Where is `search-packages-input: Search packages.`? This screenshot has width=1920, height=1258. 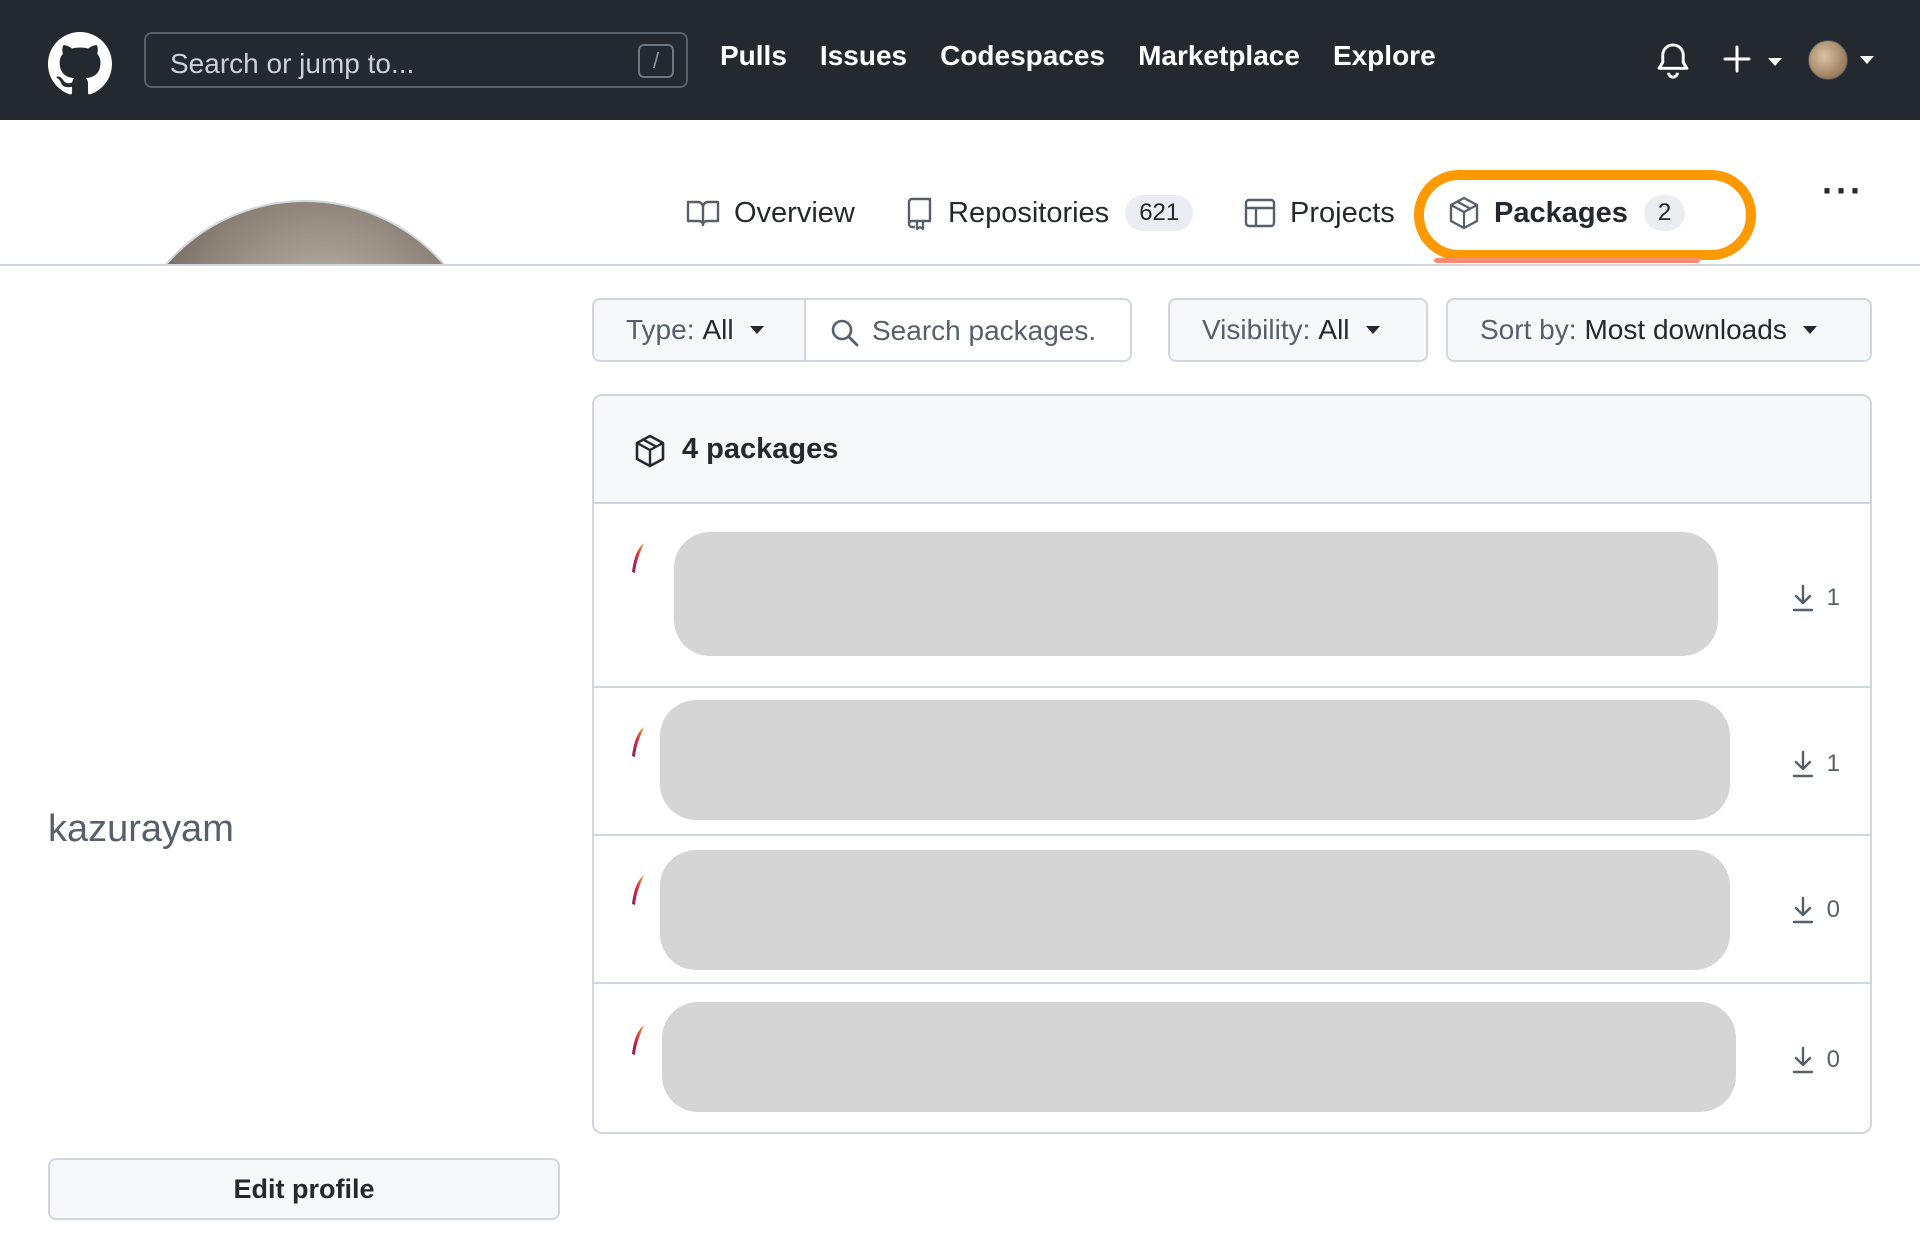 search-packages-input: Search packages. is located at coordinates (968, 330).